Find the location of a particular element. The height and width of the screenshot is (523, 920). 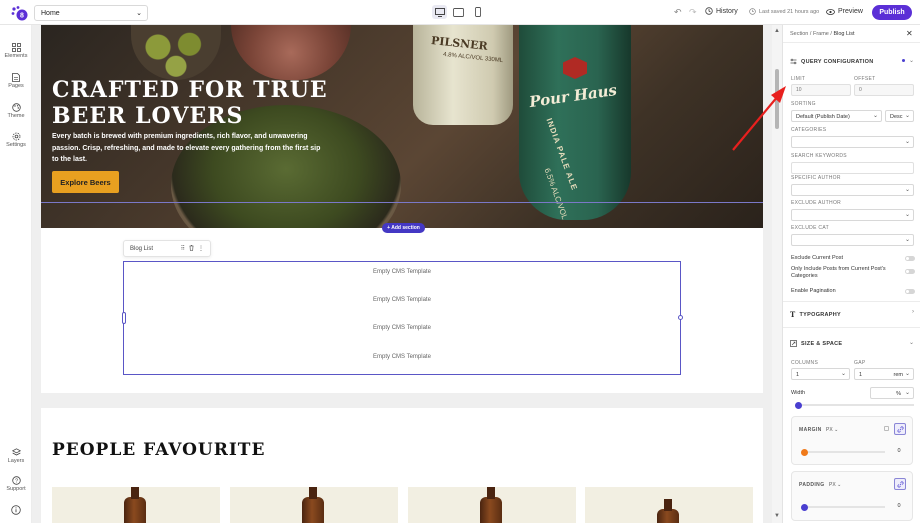

width-unit-select: % ⌄ is located at coordinates (892, 393).